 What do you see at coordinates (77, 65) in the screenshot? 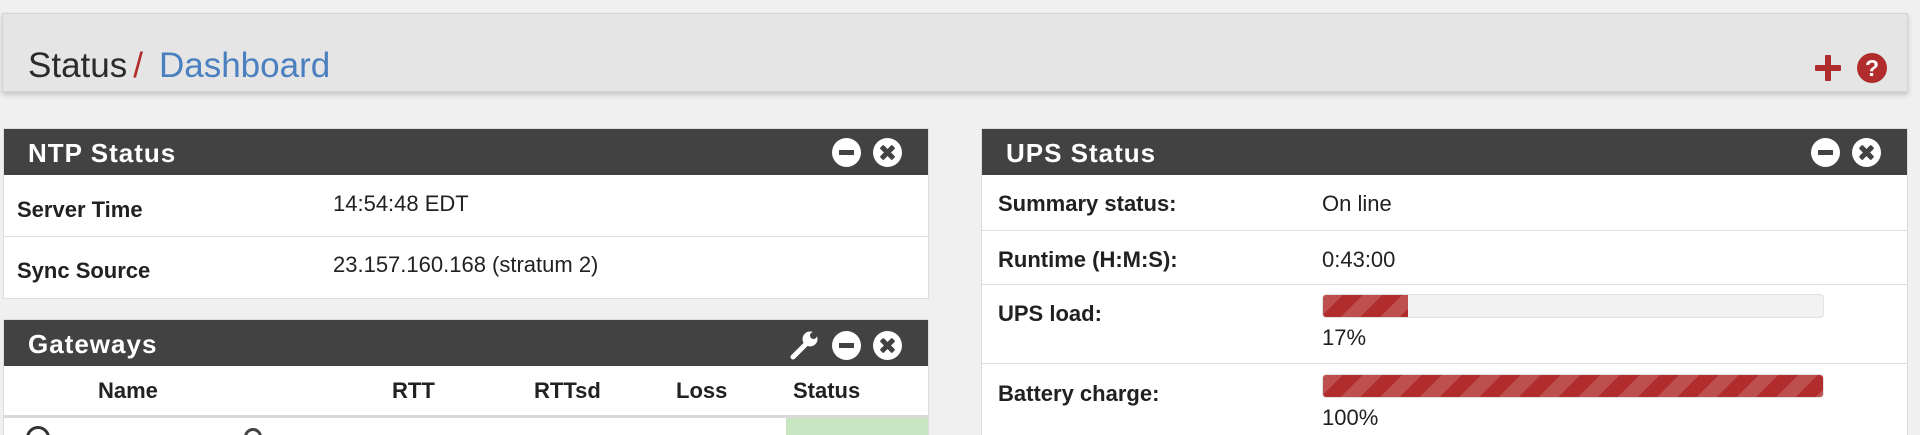
I see `breadcrumb-status: Status` at bounding box center [77, 65].